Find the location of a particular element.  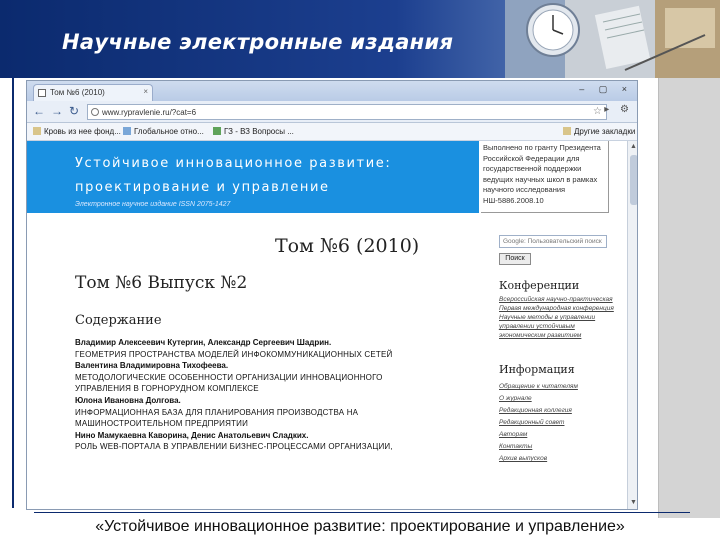

article-authors: Юлона Ивановна Долгова. is located at coordinates (128, 400).